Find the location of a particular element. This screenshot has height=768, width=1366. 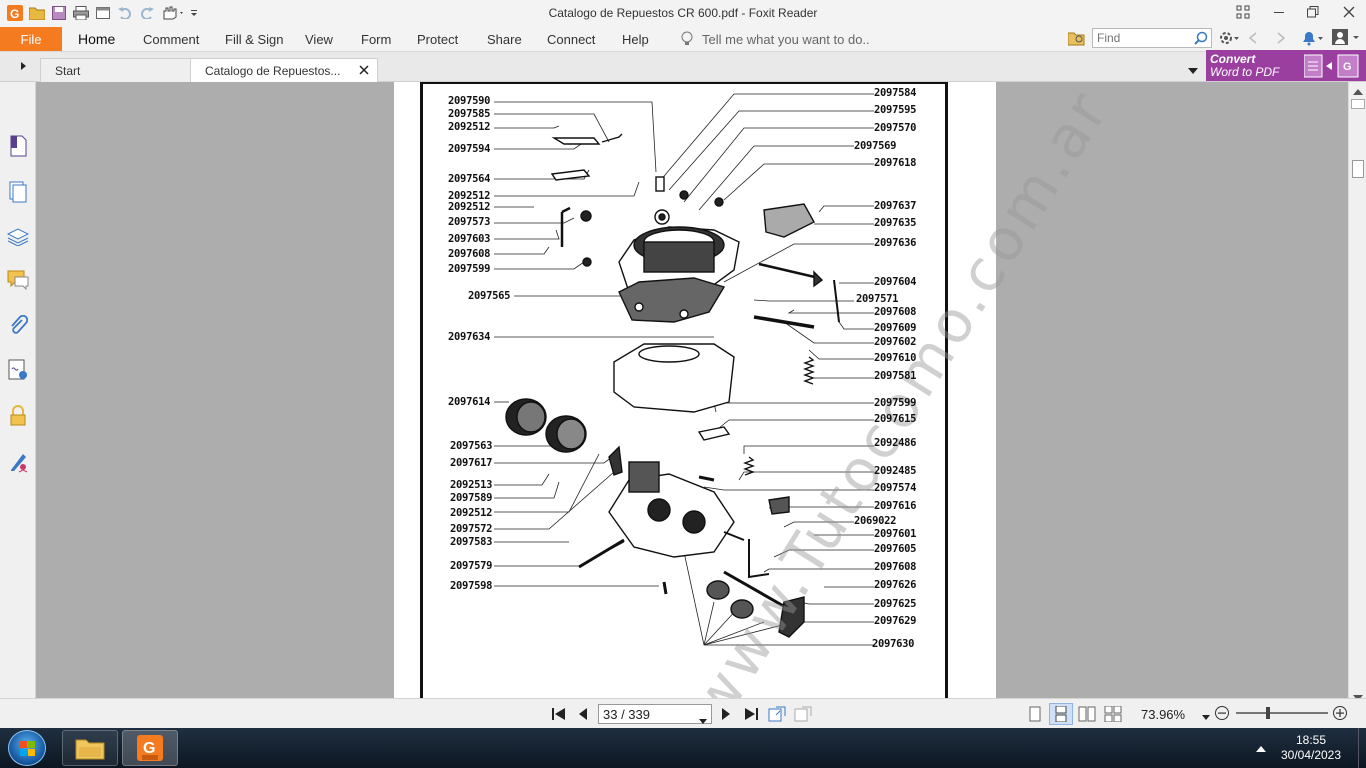

page-number-value: 33 / 339 is located at coordinates (626, 714).